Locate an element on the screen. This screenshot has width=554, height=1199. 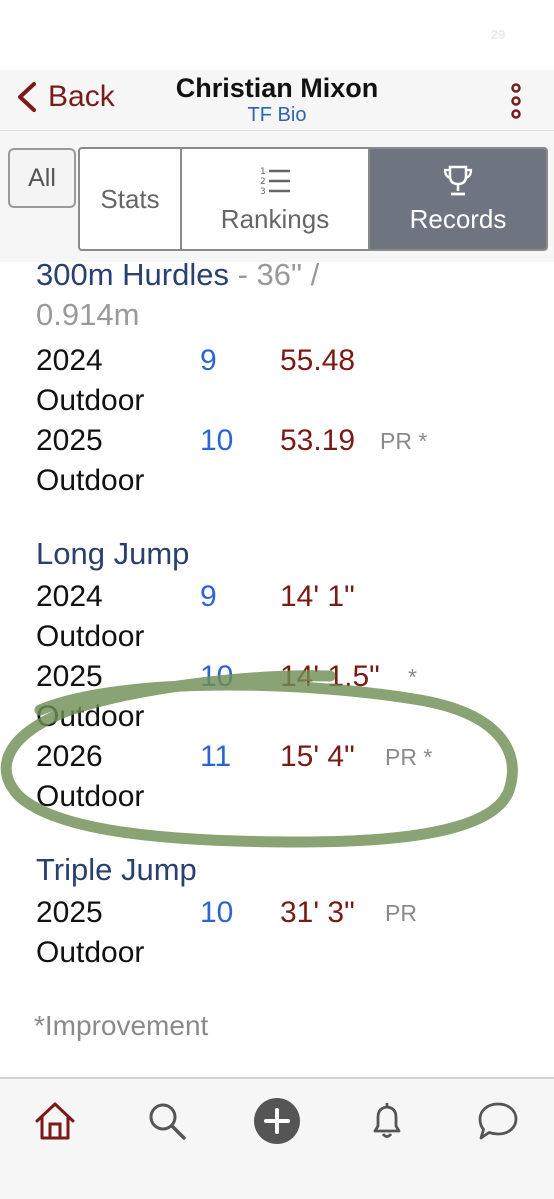
record-year: 2026 is located at coordinates (69, 756).